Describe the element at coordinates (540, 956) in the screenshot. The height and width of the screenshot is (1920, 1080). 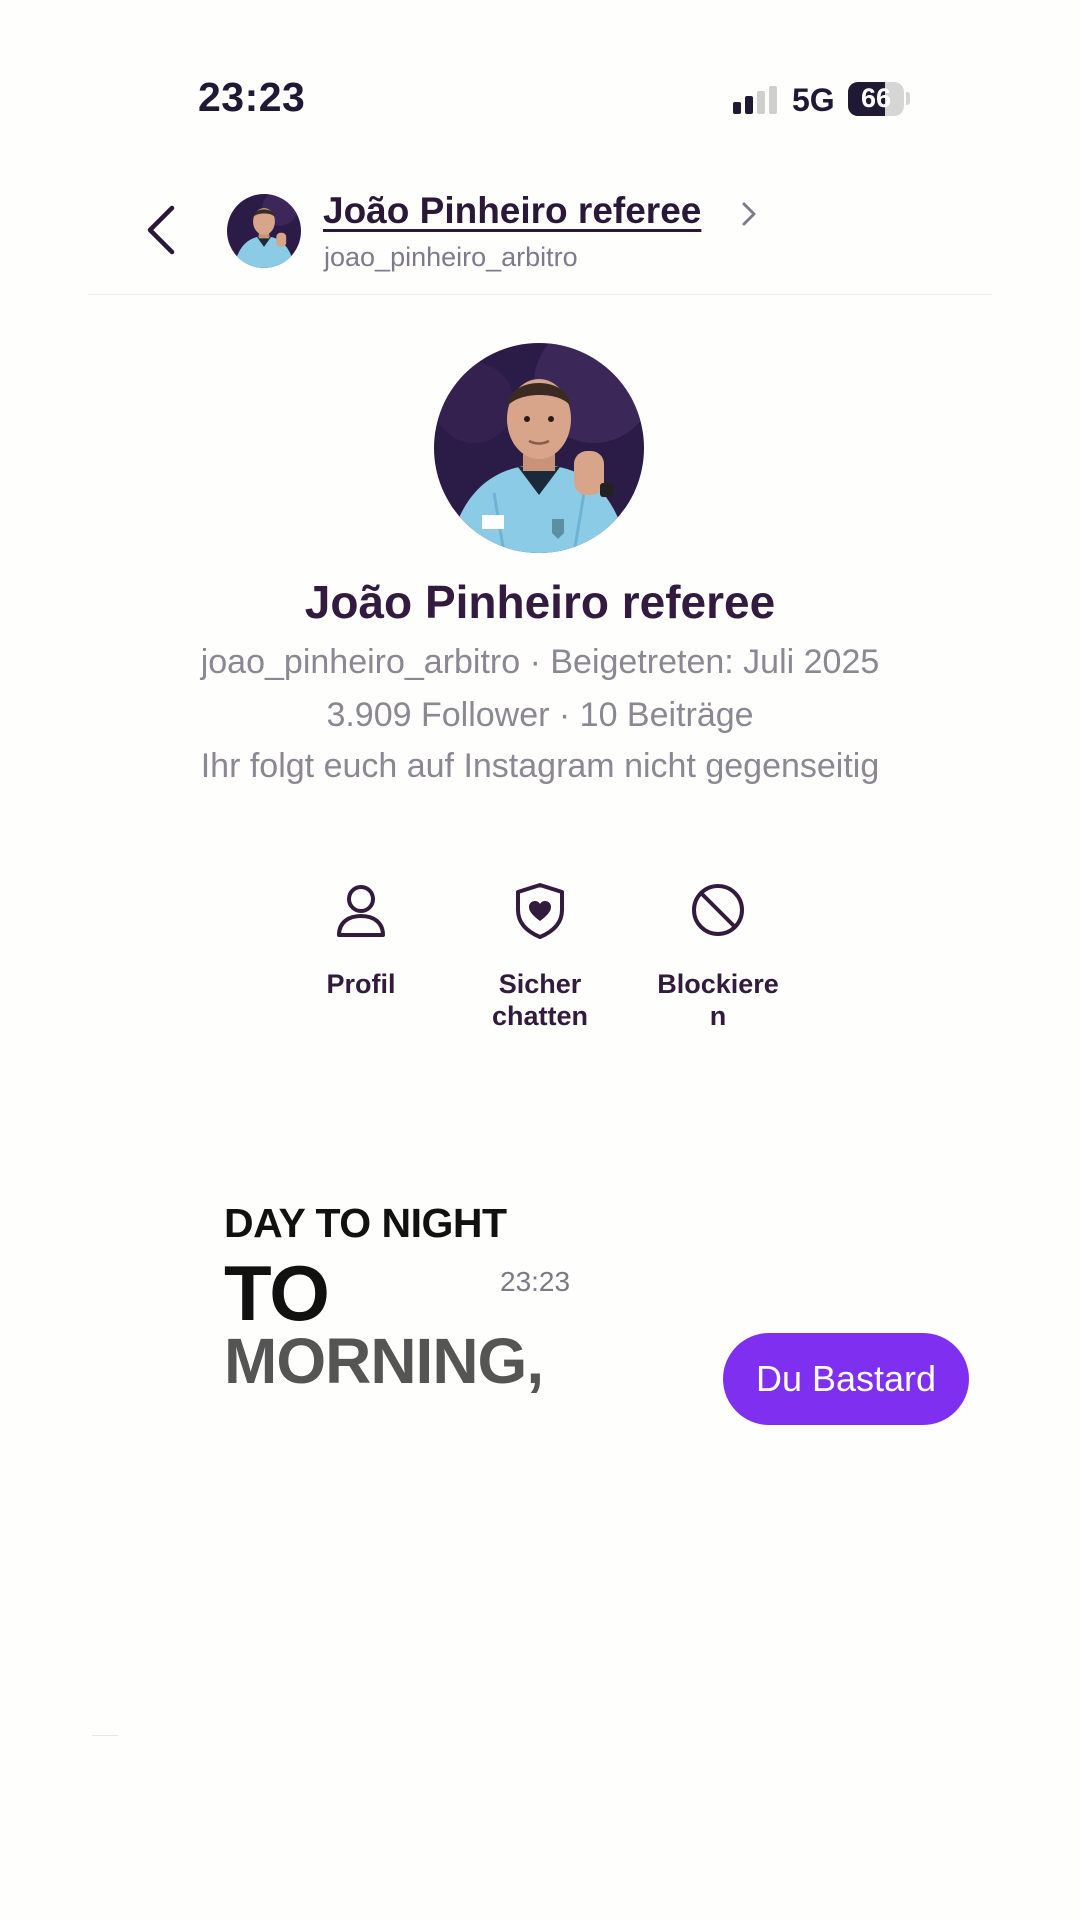
I see `safe-chat-button: Sicher chatten` at that location.